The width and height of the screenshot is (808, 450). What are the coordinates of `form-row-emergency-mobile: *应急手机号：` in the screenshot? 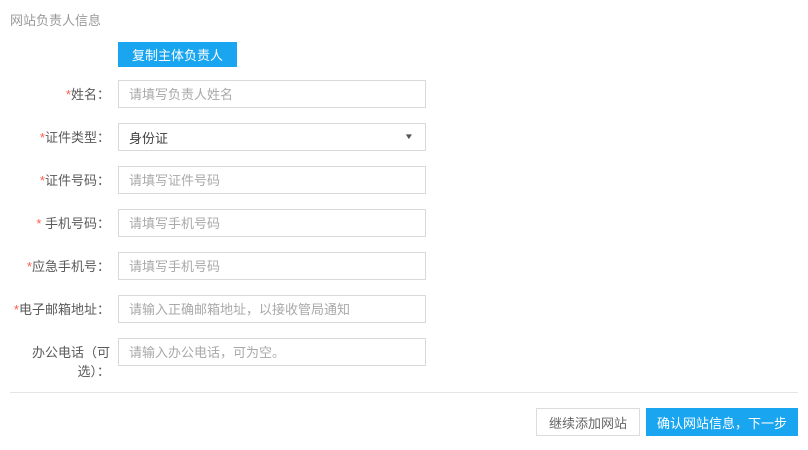 It's located at (404, 266).